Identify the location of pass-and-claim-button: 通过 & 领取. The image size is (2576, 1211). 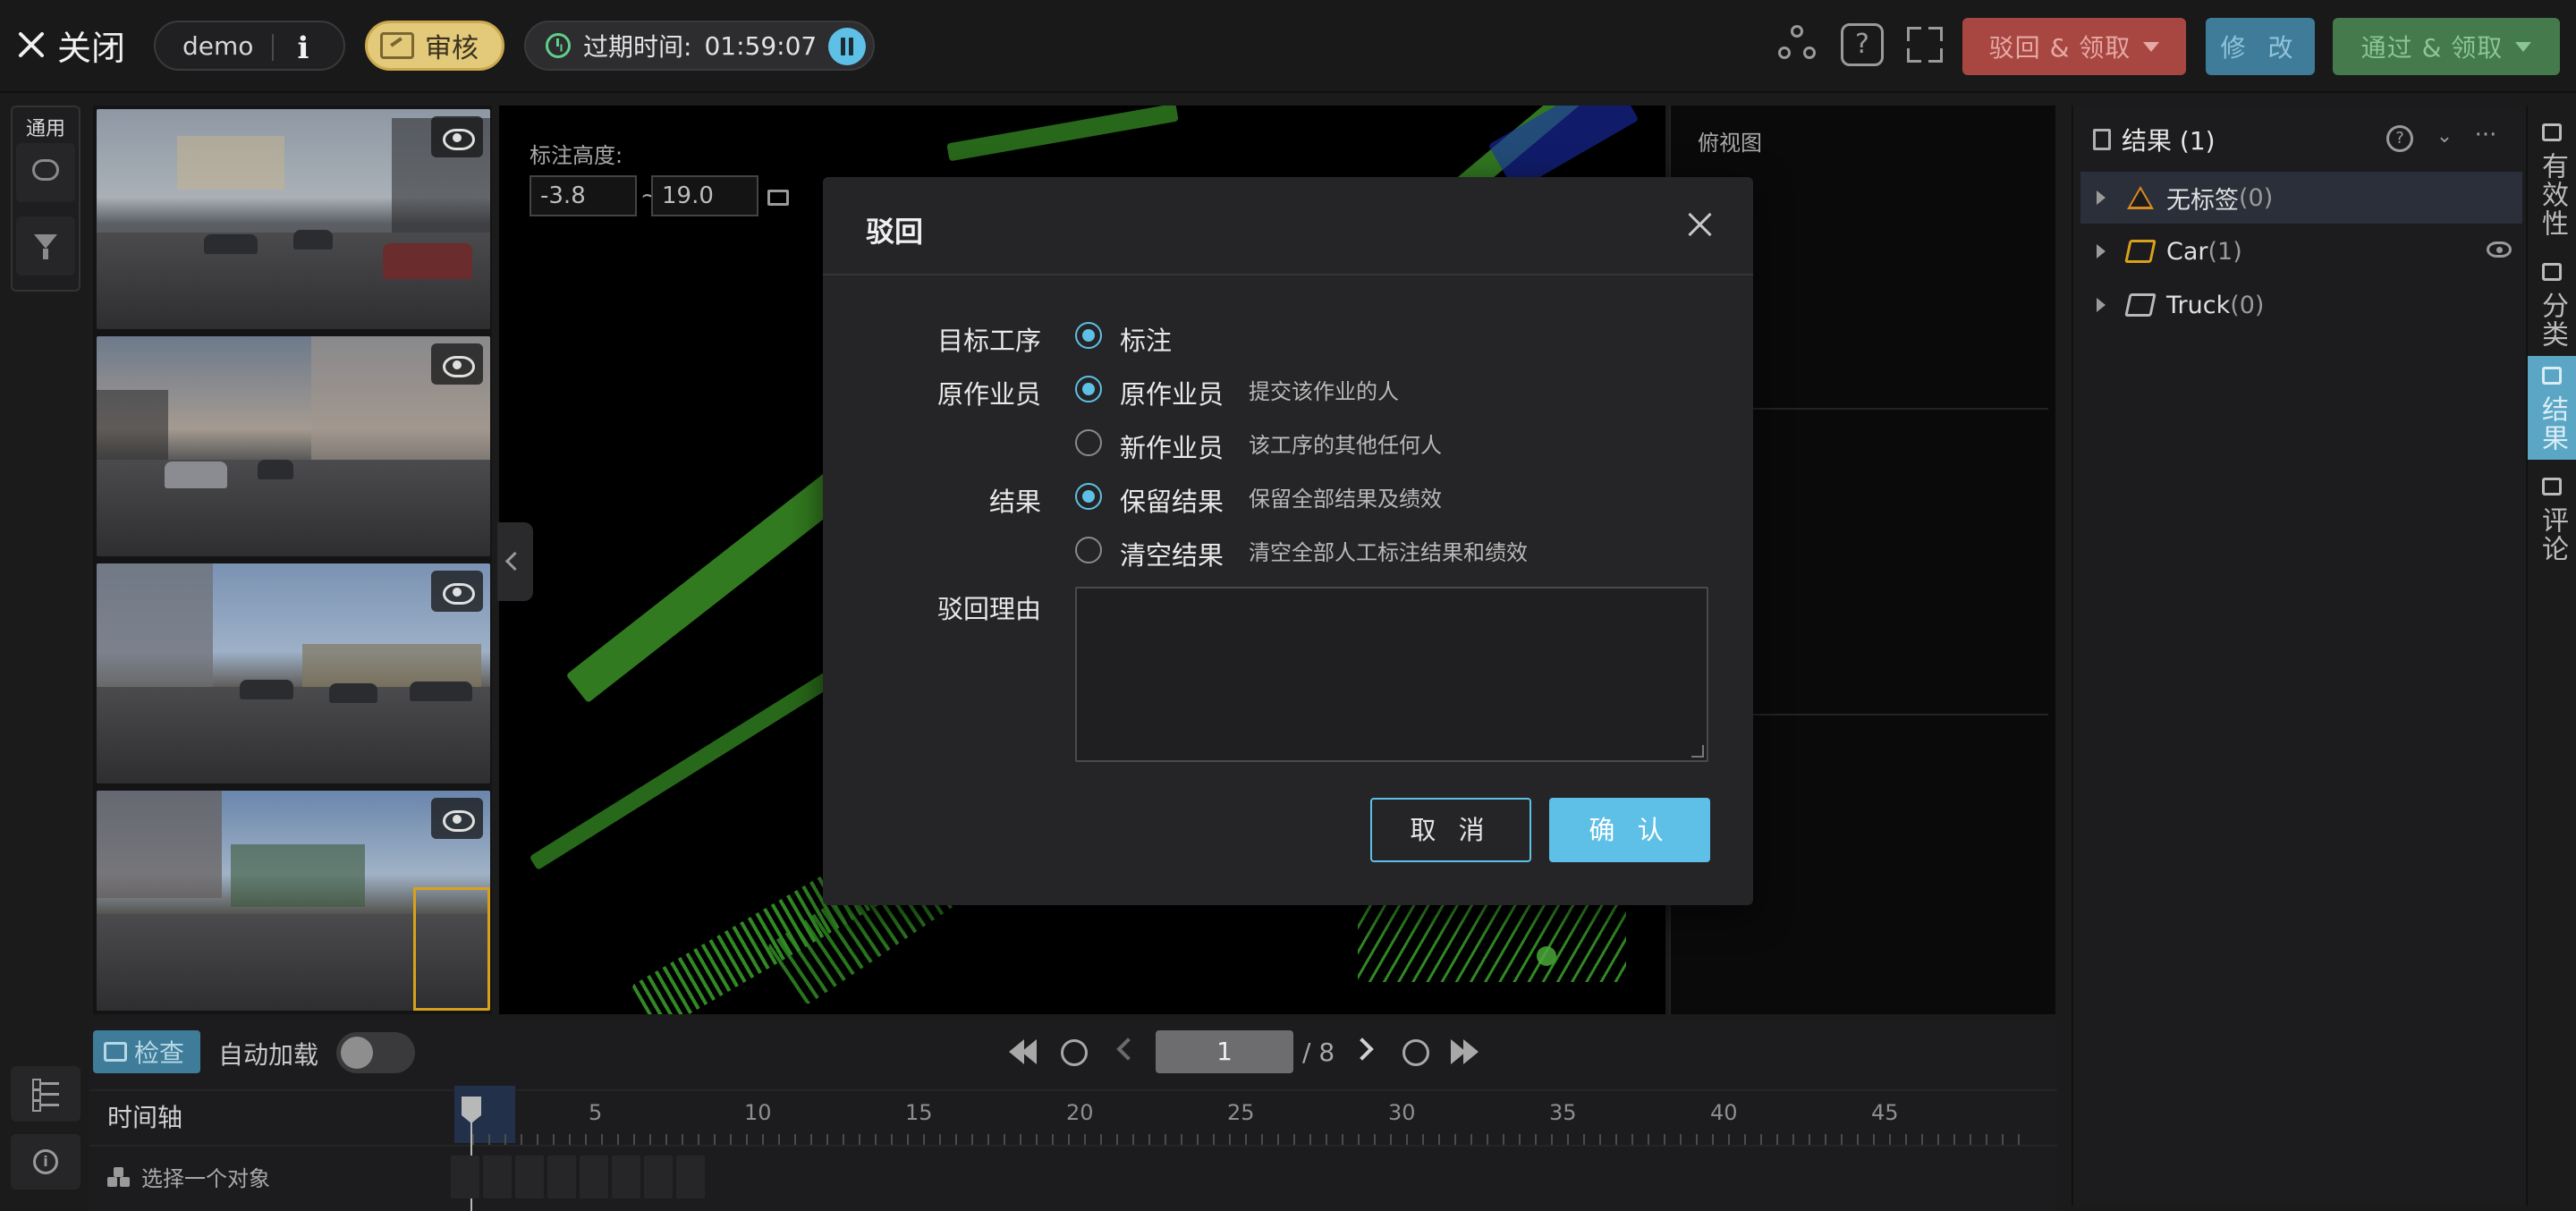
(2446, 46).